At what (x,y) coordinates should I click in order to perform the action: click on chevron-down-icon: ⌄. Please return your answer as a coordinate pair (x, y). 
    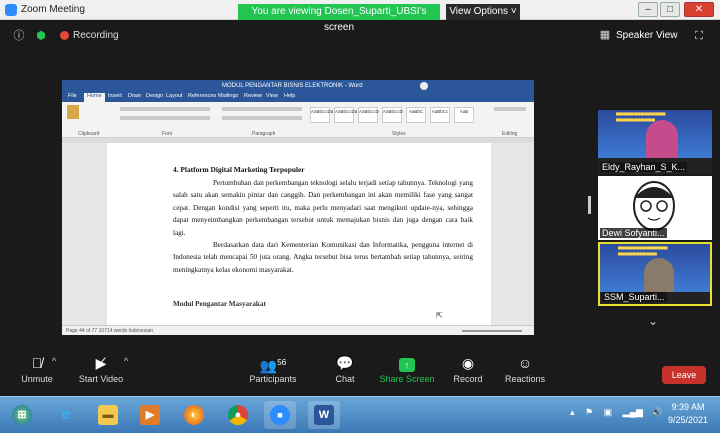
    Looking at the image, I should click on (653, 321).